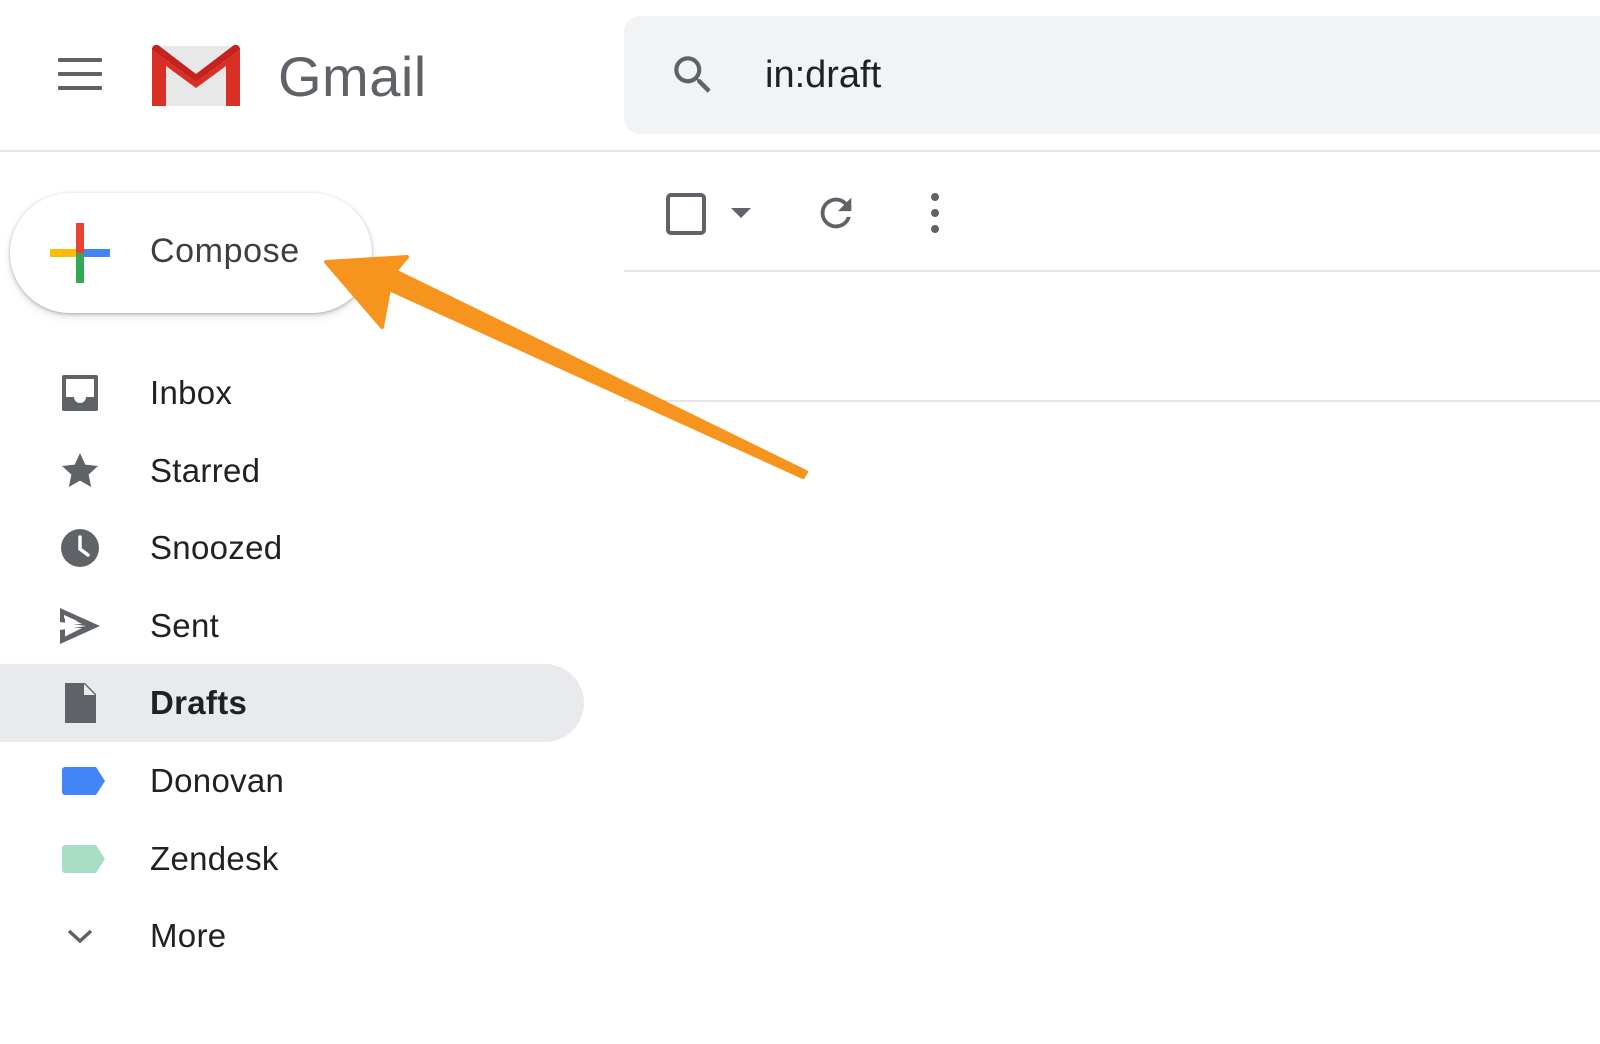  Describe the element at coordinates (225, 251) in the screenshot. I see `compose-label: Compose` at that location.